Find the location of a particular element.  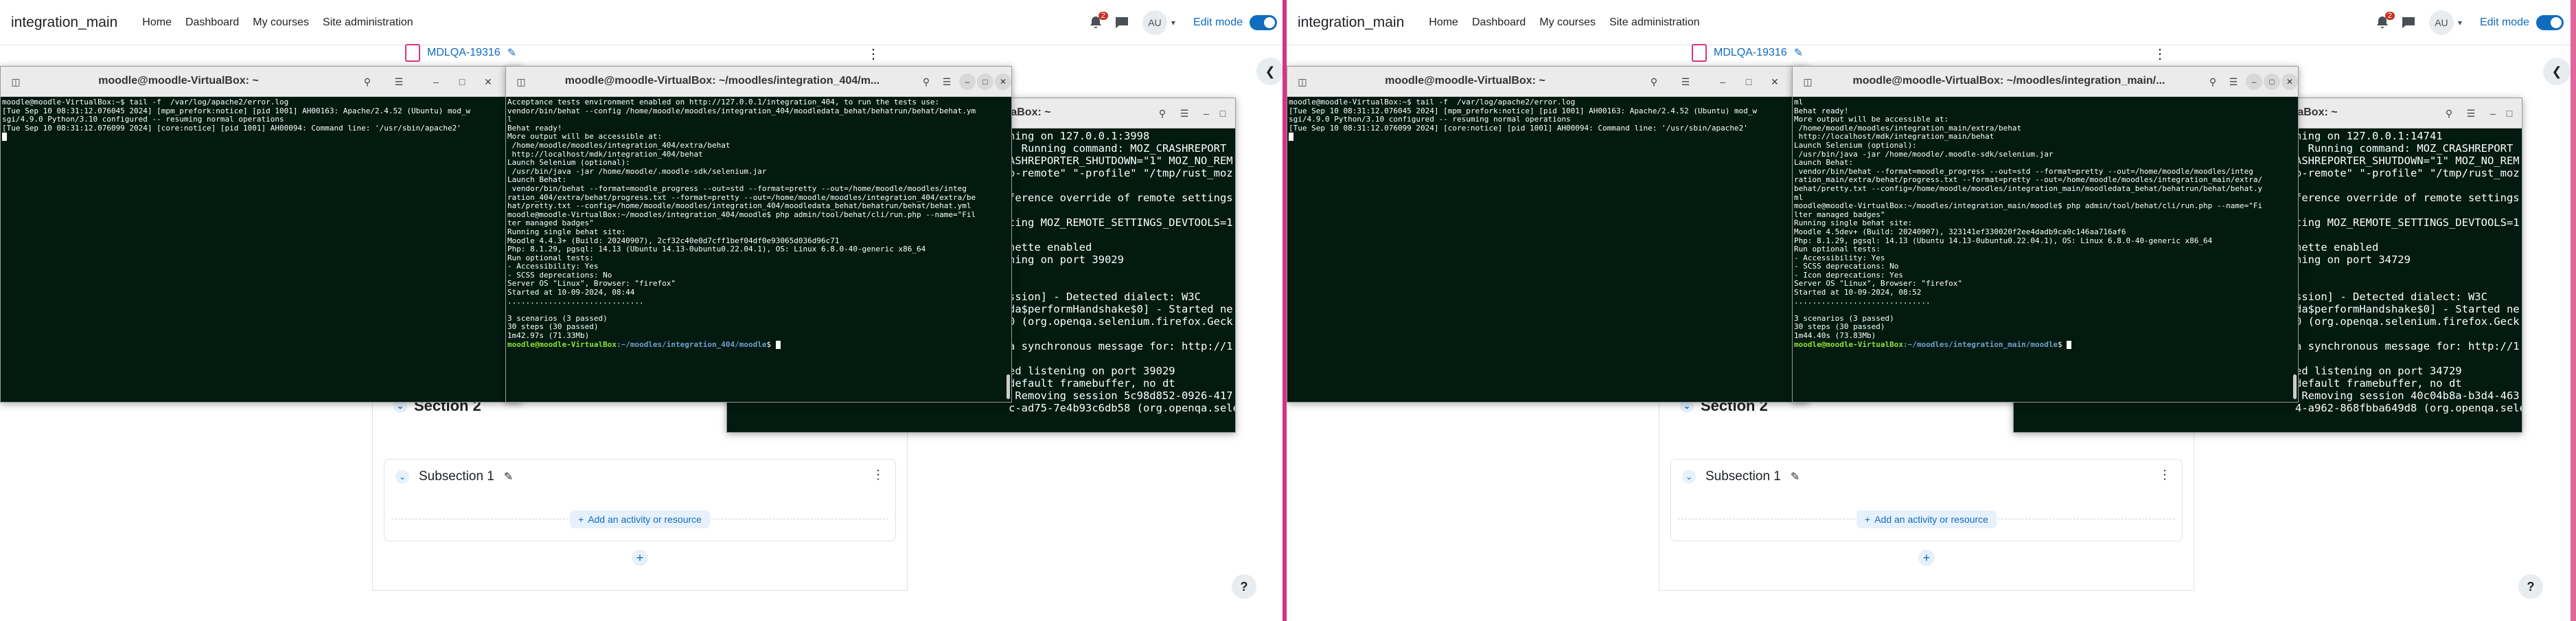

terminal-line: nette enabled is located at coordinates (1050, 247).